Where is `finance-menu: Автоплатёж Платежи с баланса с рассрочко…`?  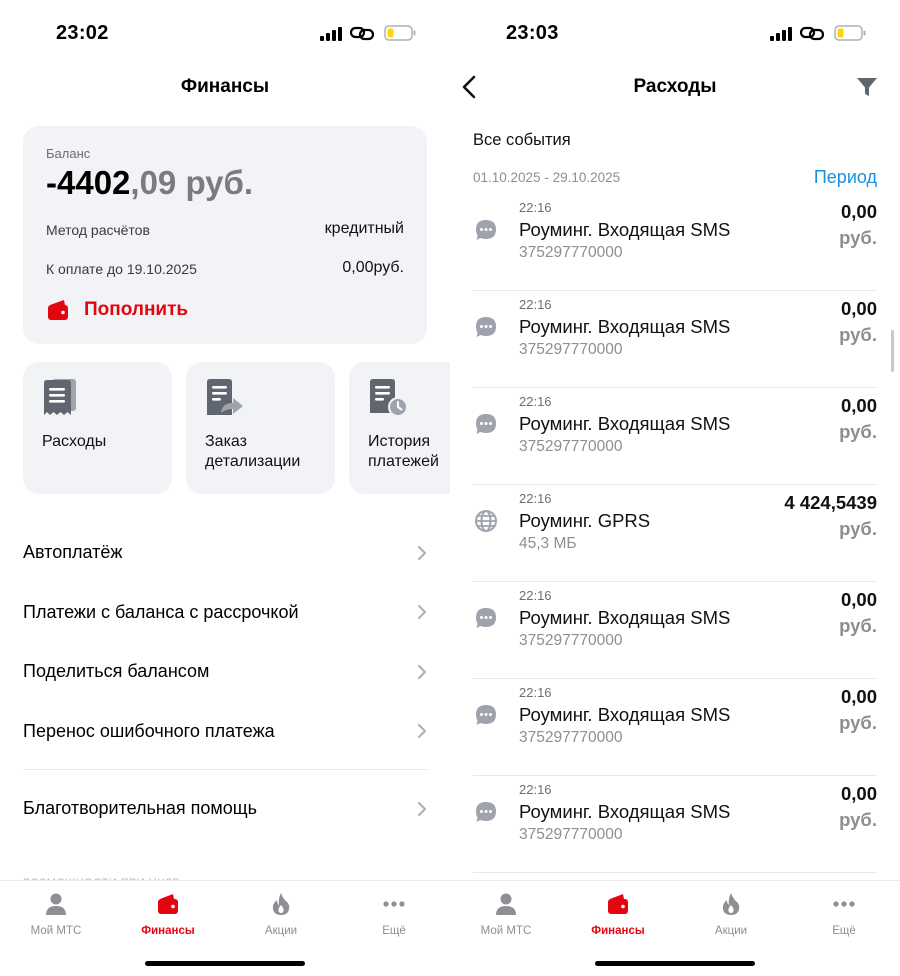 finance-menu: Автоплатёж Платежи с баланса с рассрочко… is located at coordinates (225, 681).